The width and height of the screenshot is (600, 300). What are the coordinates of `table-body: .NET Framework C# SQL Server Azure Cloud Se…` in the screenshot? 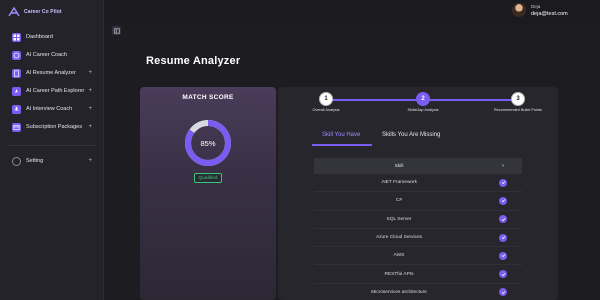 It's located at (418, 237).